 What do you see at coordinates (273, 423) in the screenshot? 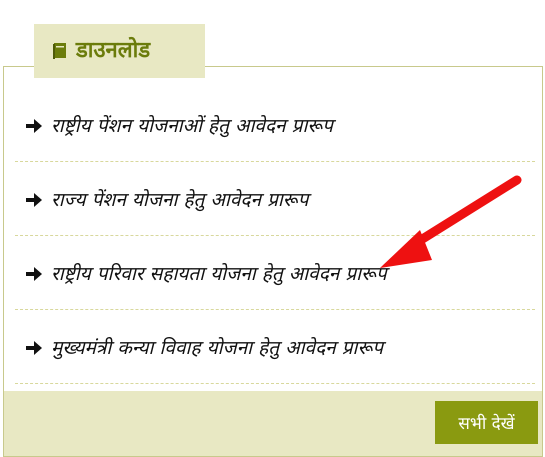
I see `widget-footer: सभी देखें` at bounding box center [273, 423].